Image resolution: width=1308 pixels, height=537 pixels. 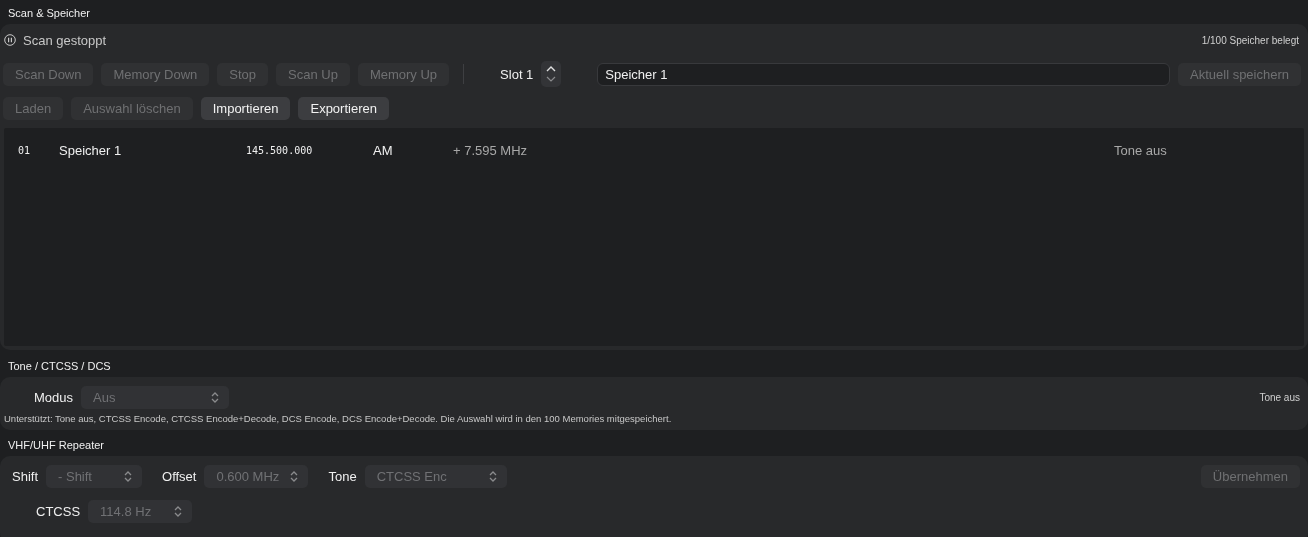 What do you see at coordinates (56, 445) in the screenshot?
I see `section-title: VHF/UHF Repeater` at bounding box center [56, 445].